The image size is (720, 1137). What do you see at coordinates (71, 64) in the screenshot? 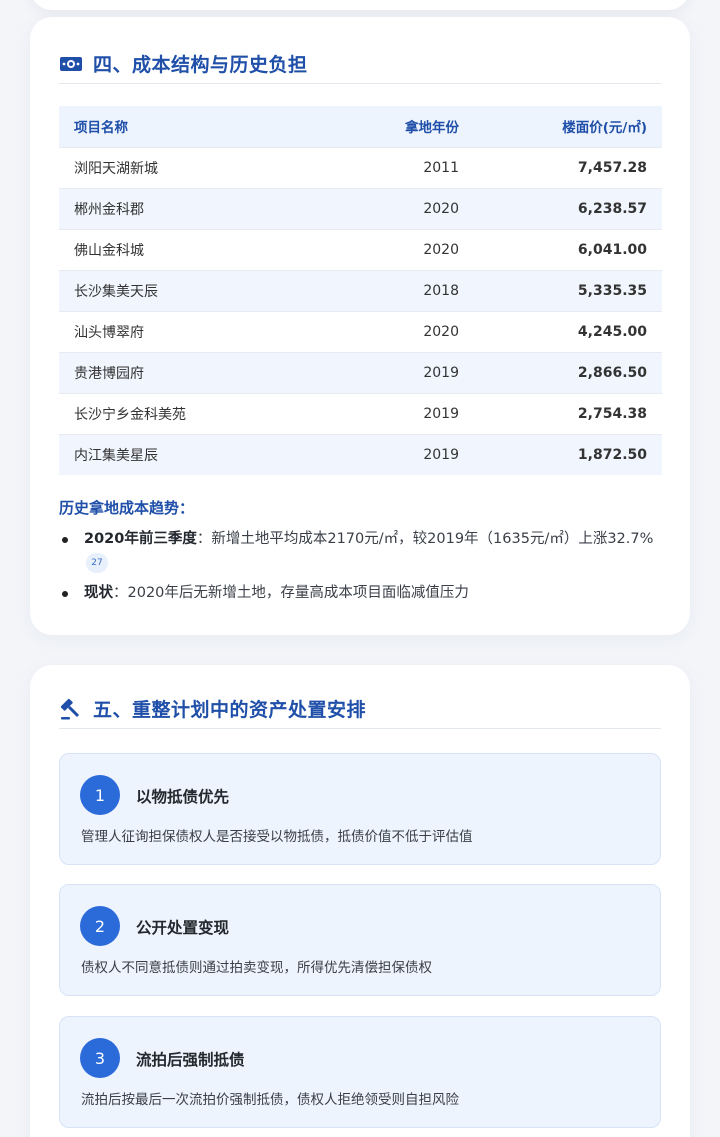
I see `money-bill-icon` at bounding box center [71, 64].